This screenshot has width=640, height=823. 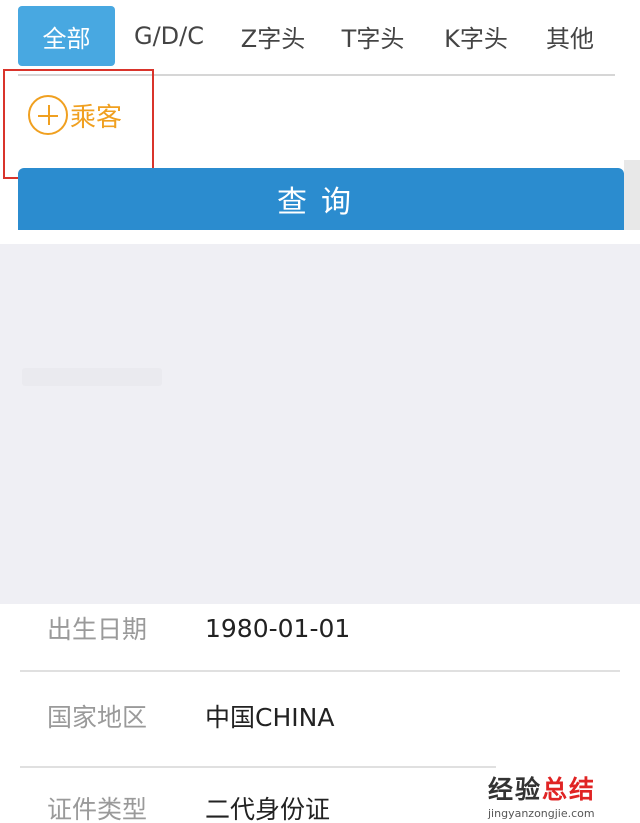 What do you see at coordinates (270, 717) in the screenshot?
I see `country-value: 中国CHINA` at bounding box center [270, 717].